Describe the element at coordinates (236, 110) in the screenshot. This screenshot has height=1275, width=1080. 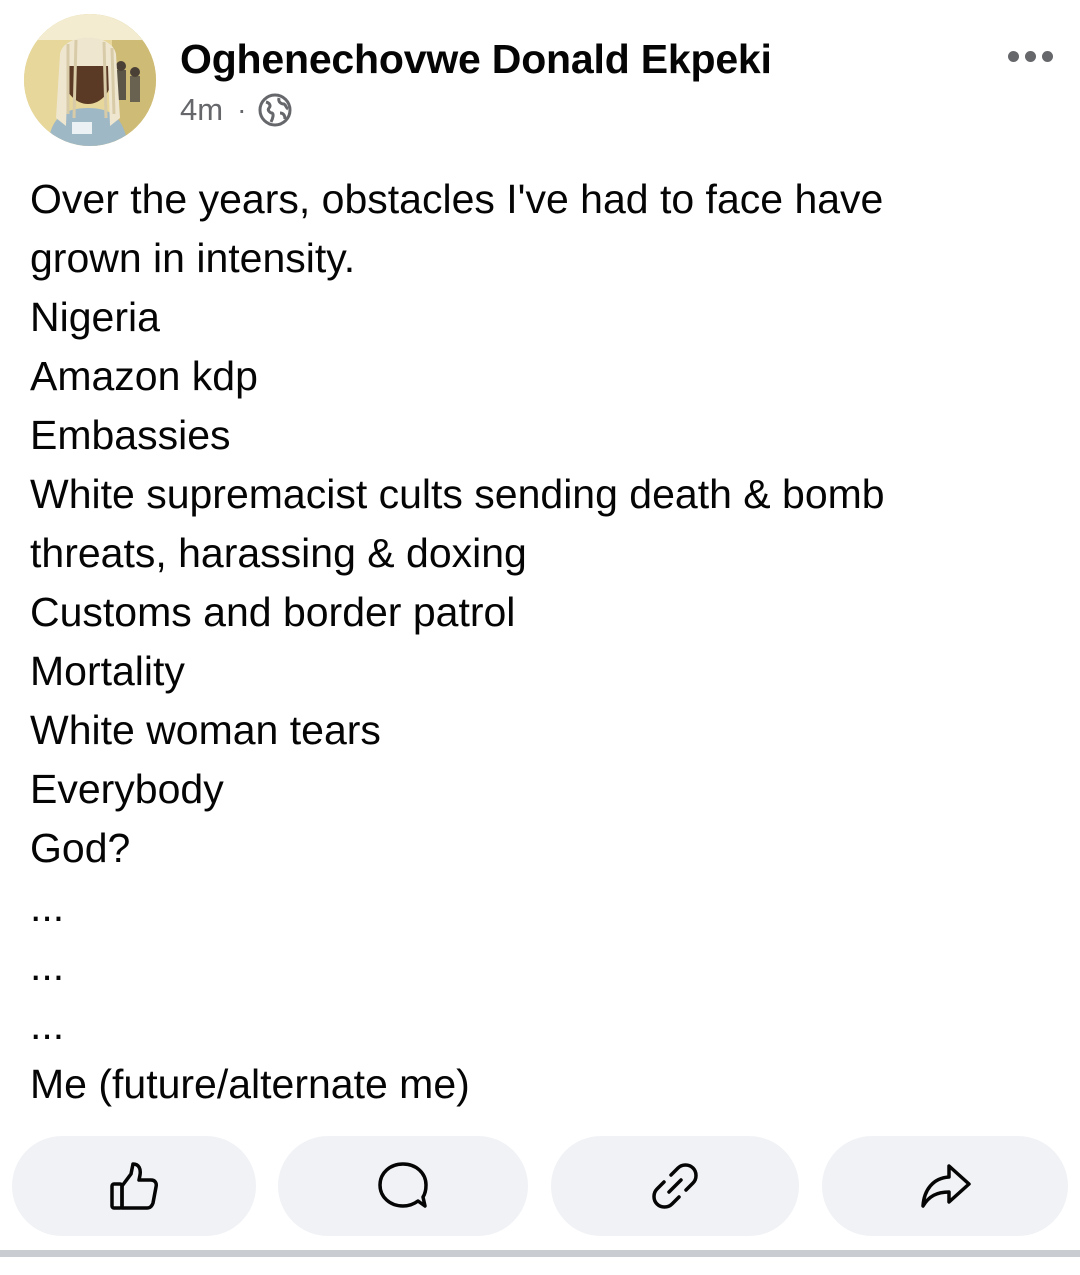
I see `post-meta: 4m ·` at that location.